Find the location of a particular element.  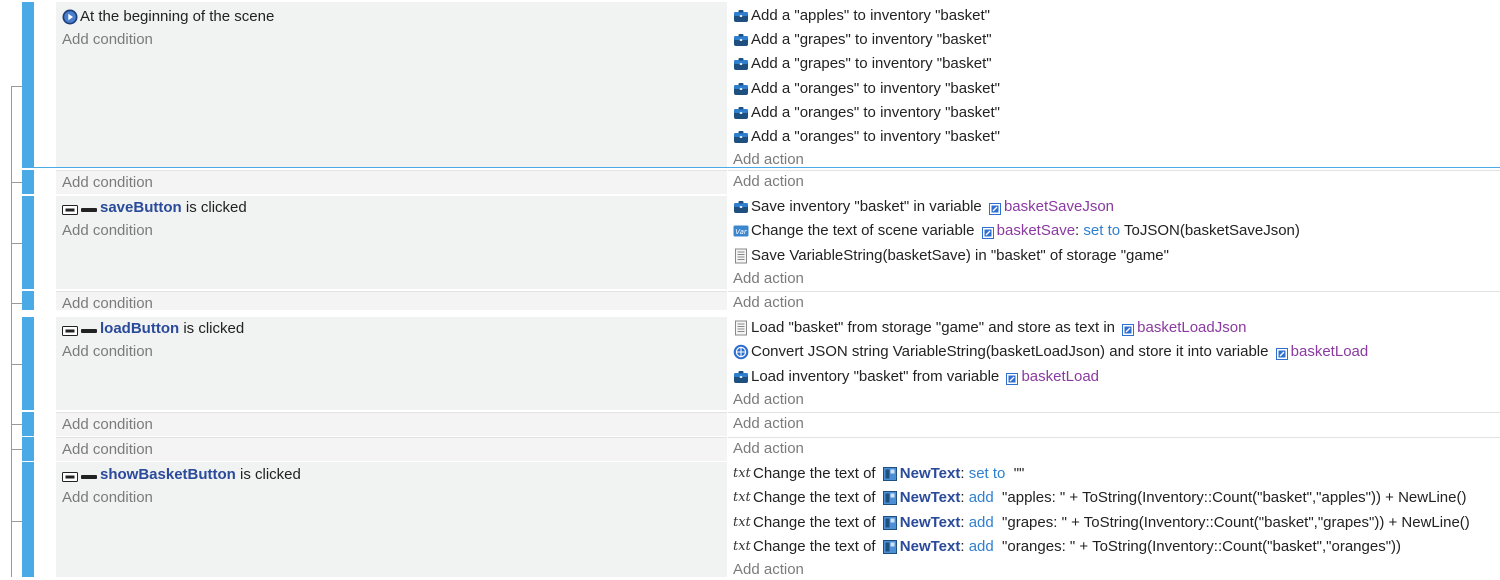

condition-object-name: saveButton is located at coordinates (141, 208).